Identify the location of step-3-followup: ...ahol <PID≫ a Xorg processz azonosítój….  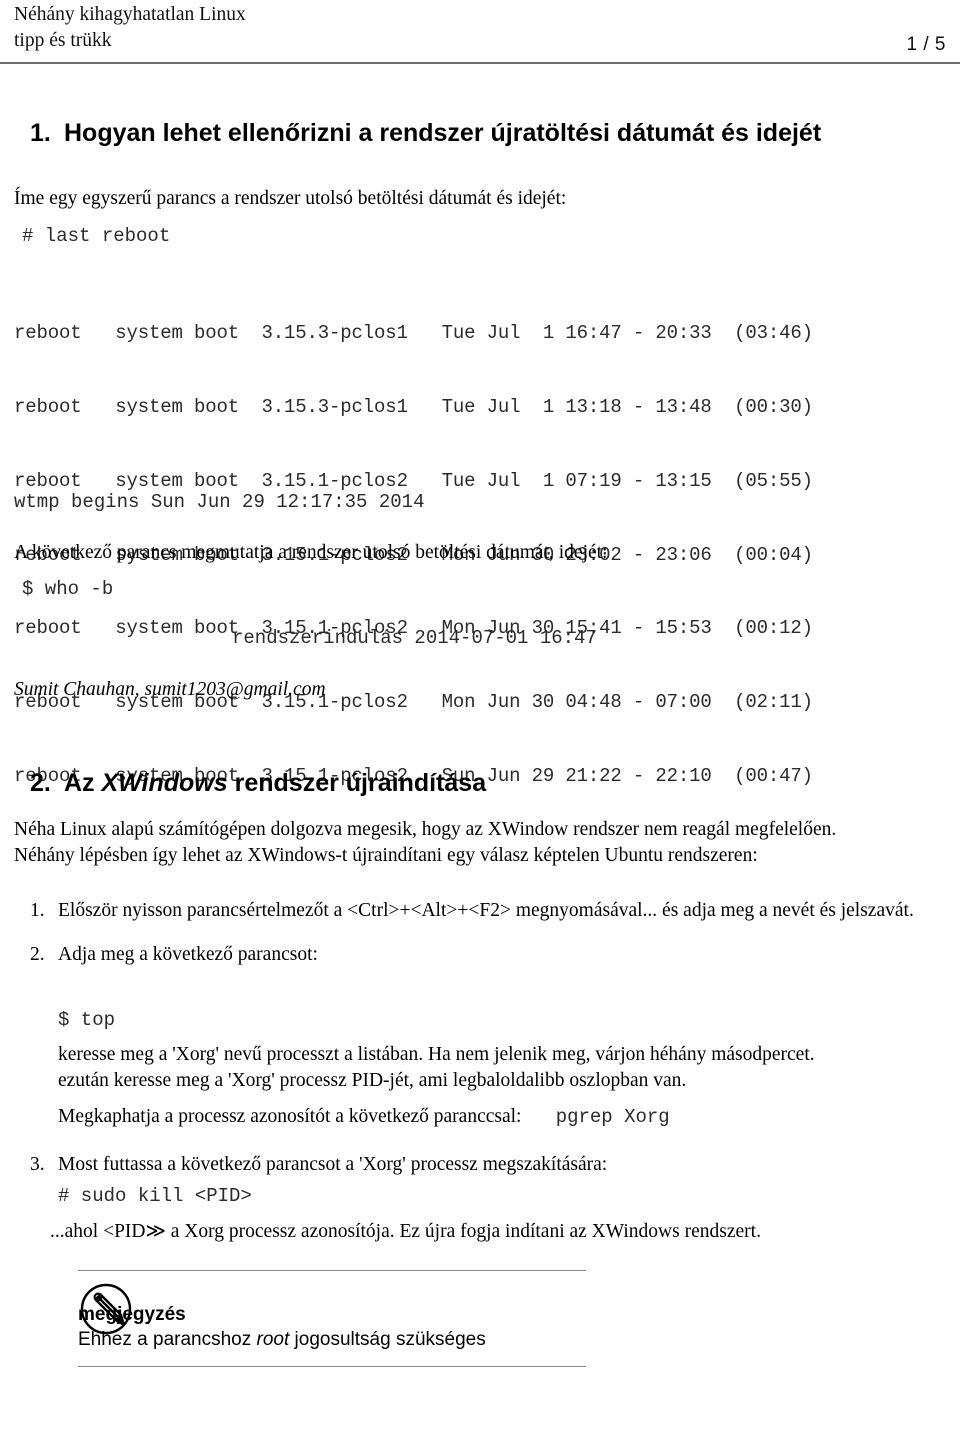
(405, 1231).